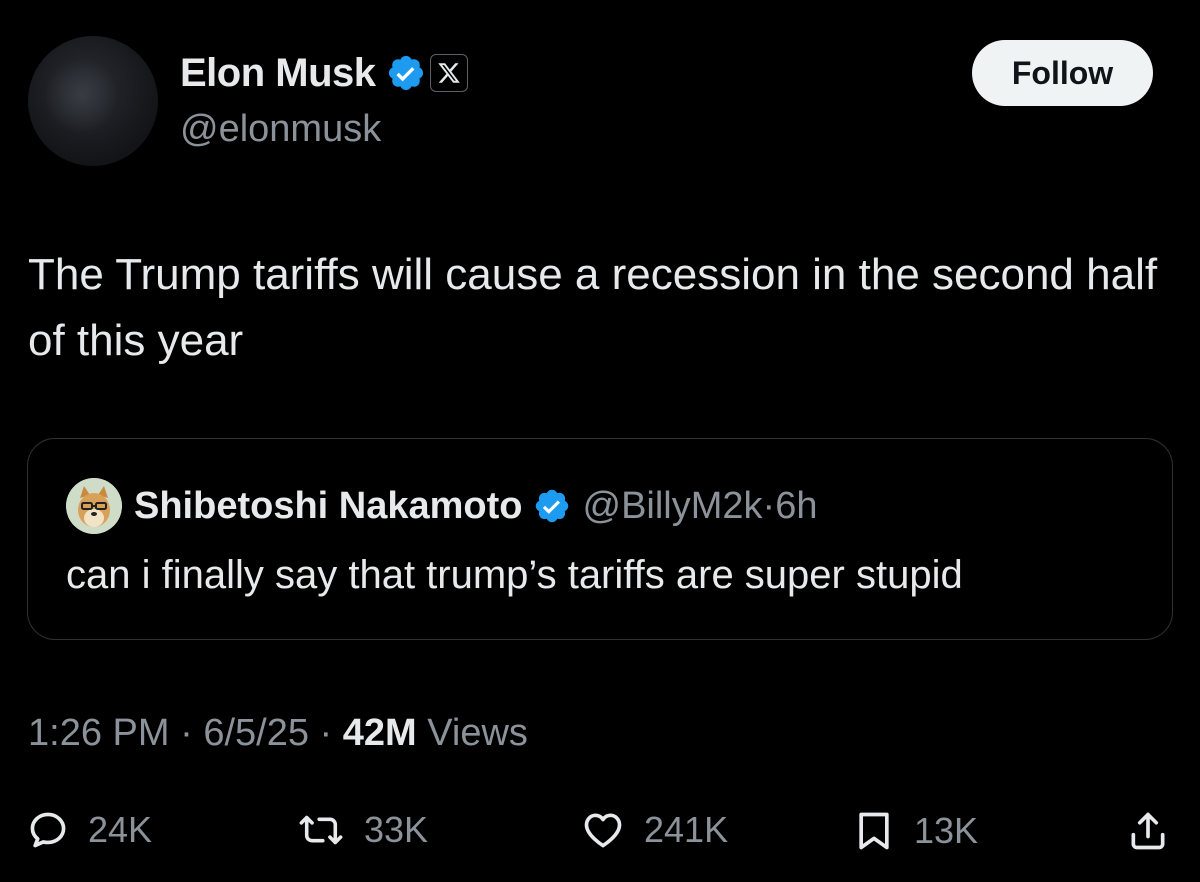 This screenshot has width=1200, height=882. I want to click on share-button, so click(1148, 831).